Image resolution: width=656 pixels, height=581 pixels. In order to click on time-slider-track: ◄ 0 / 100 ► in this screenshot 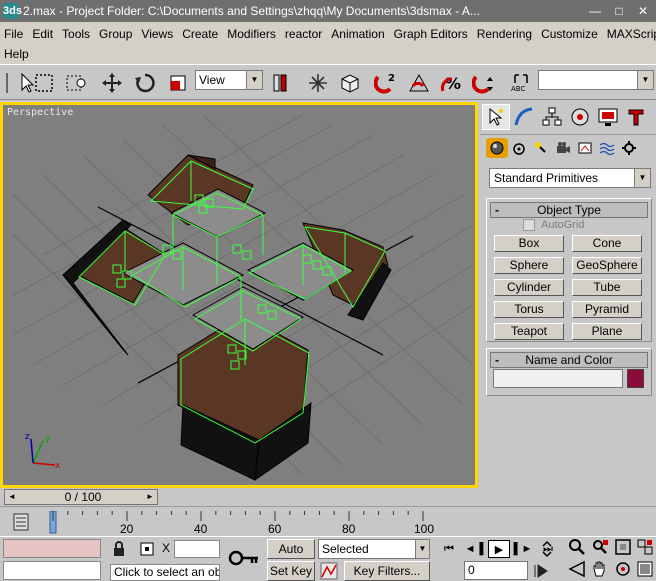, I will do `click(81, 497)`.